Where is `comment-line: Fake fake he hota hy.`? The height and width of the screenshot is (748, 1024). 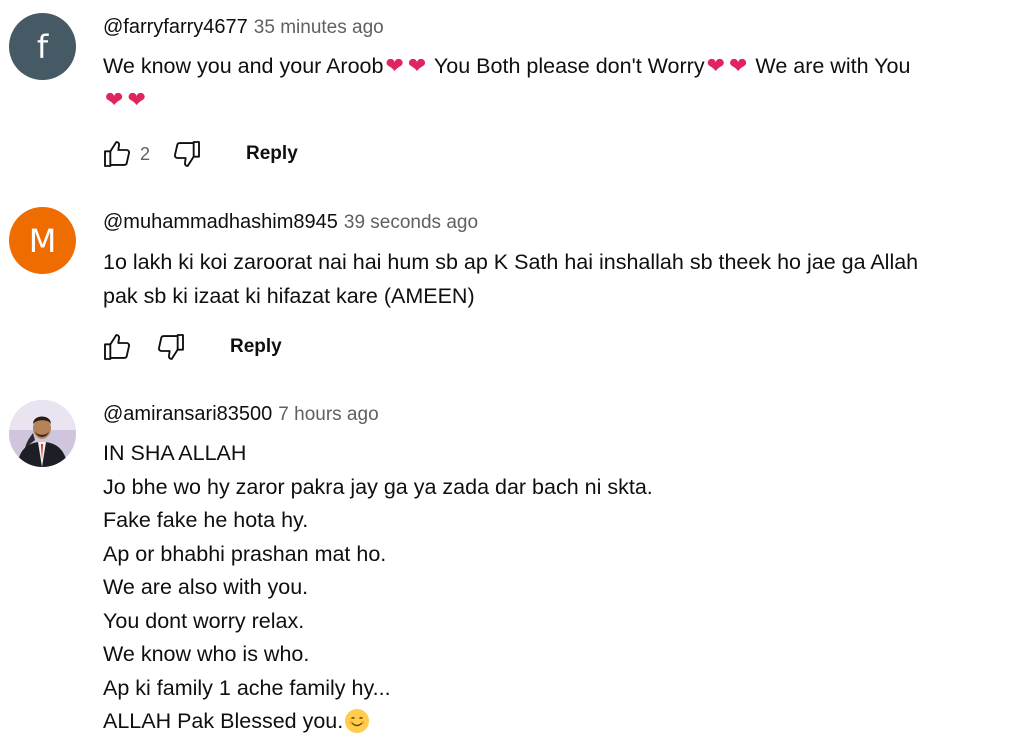
comment-line: Fake fake he hota hy. is located at coordinates (206, 520).